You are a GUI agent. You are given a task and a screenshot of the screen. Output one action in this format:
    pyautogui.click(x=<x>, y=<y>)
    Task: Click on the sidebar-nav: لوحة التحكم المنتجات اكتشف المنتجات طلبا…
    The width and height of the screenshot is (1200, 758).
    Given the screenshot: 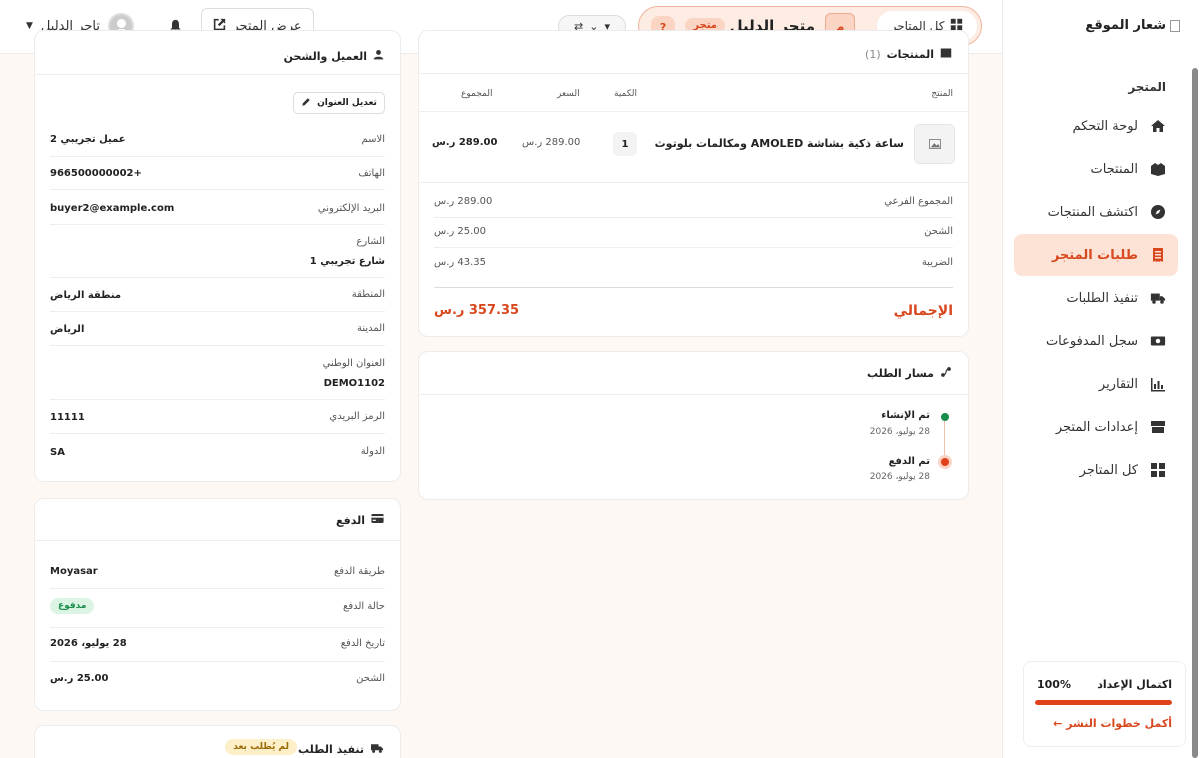 What is the action you would take?
    pyautogui.click(x=1096, y=298)
    